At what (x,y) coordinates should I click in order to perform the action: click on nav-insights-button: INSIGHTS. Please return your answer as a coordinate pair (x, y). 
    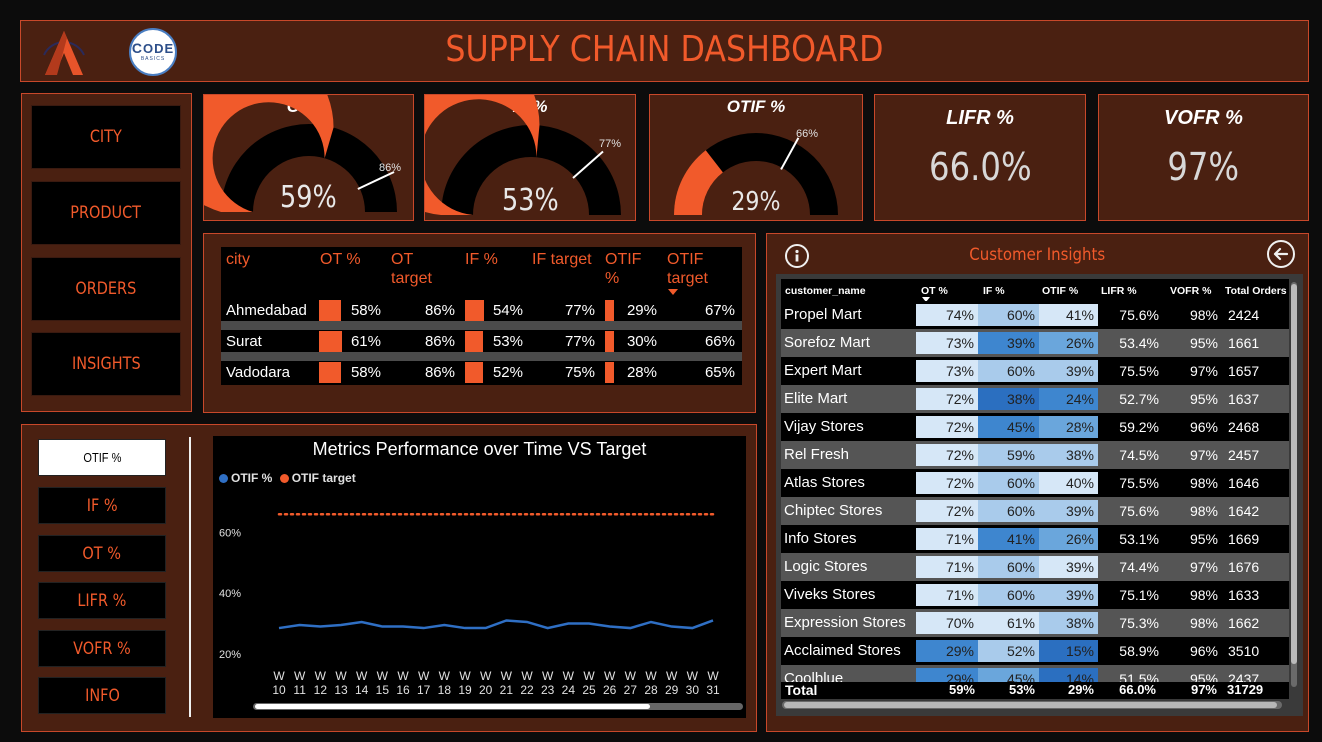
    Looking at the image, I should click on (106, 364).